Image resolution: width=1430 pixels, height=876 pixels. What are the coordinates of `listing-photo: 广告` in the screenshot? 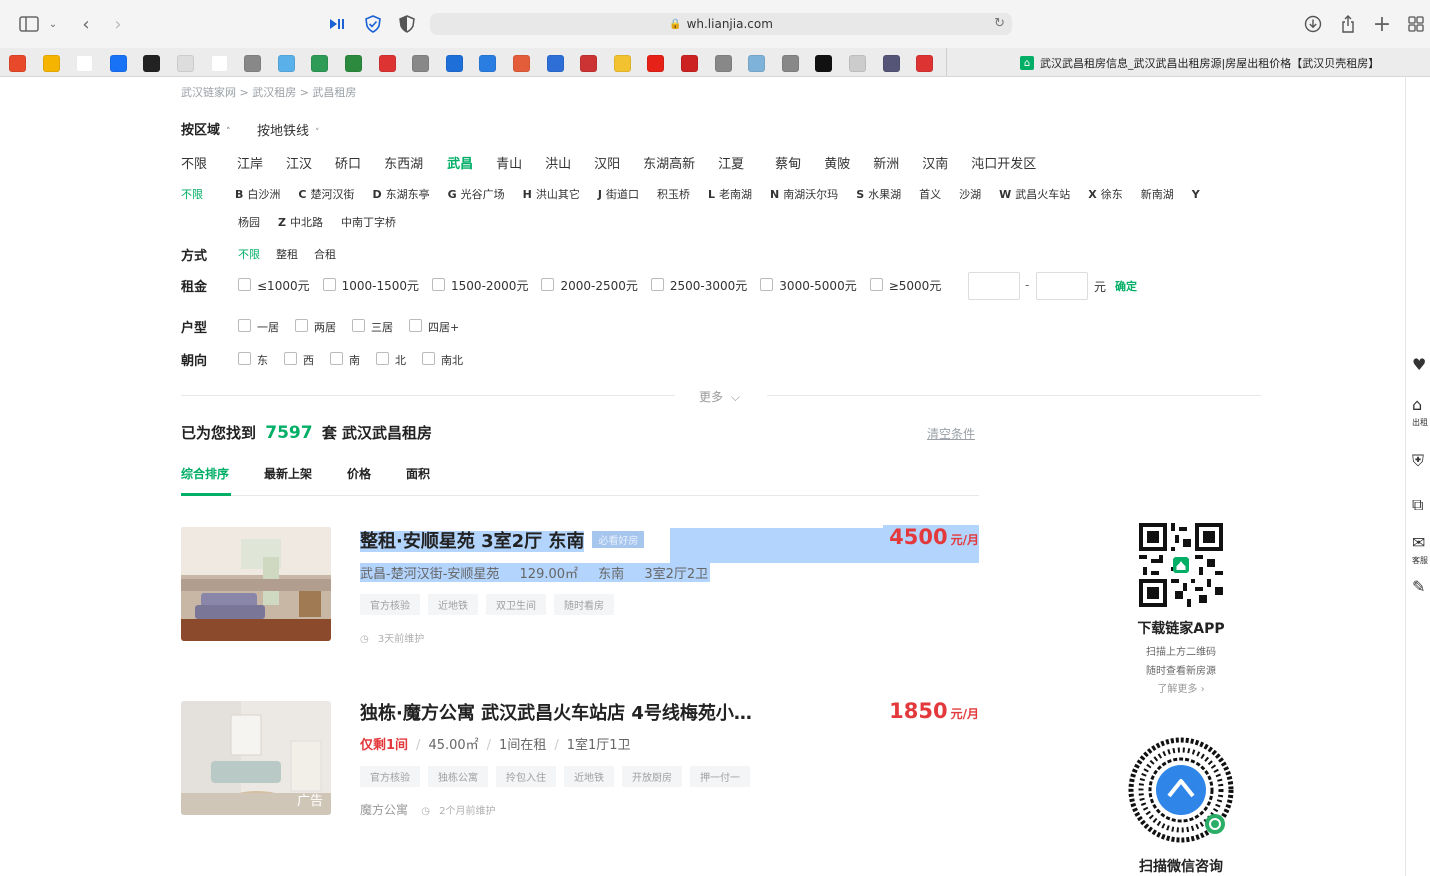 It's located at (256, 758).